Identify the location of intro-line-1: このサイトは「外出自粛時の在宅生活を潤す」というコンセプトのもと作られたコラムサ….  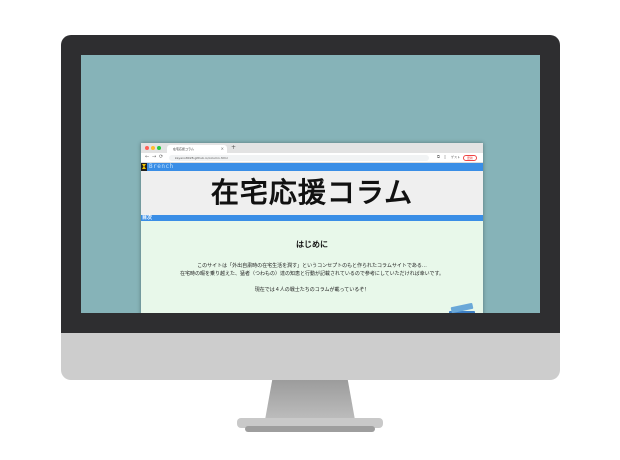
(312, 266).